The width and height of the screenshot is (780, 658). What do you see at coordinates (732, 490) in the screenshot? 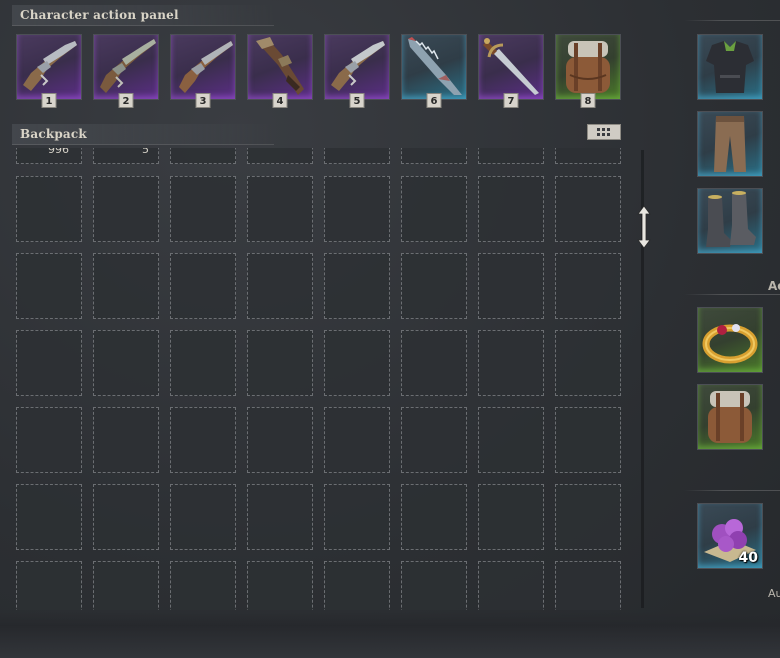
I see `resources-header-line` at bounding box center [732, 490].